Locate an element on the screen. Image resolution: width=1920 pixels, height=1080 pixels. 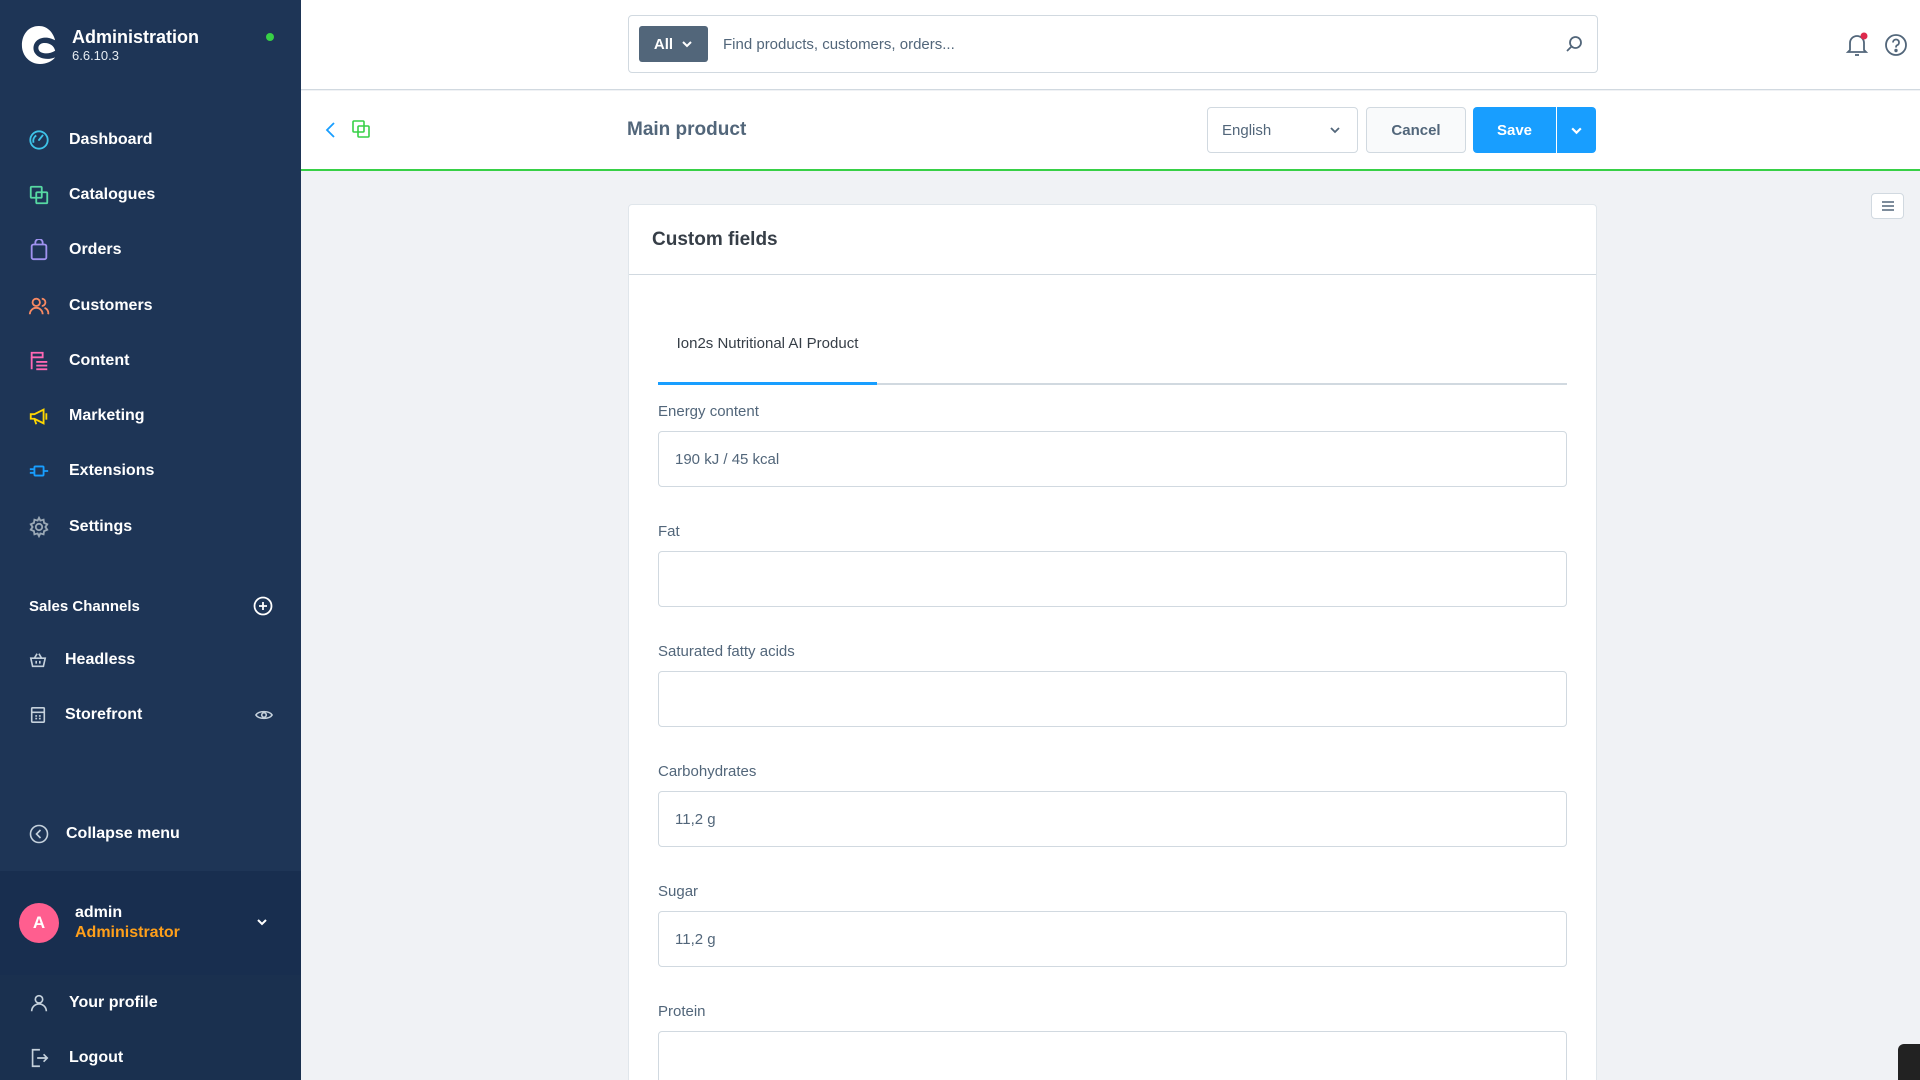
sales-channel-label: Headless is located at coordinates (100, 659).